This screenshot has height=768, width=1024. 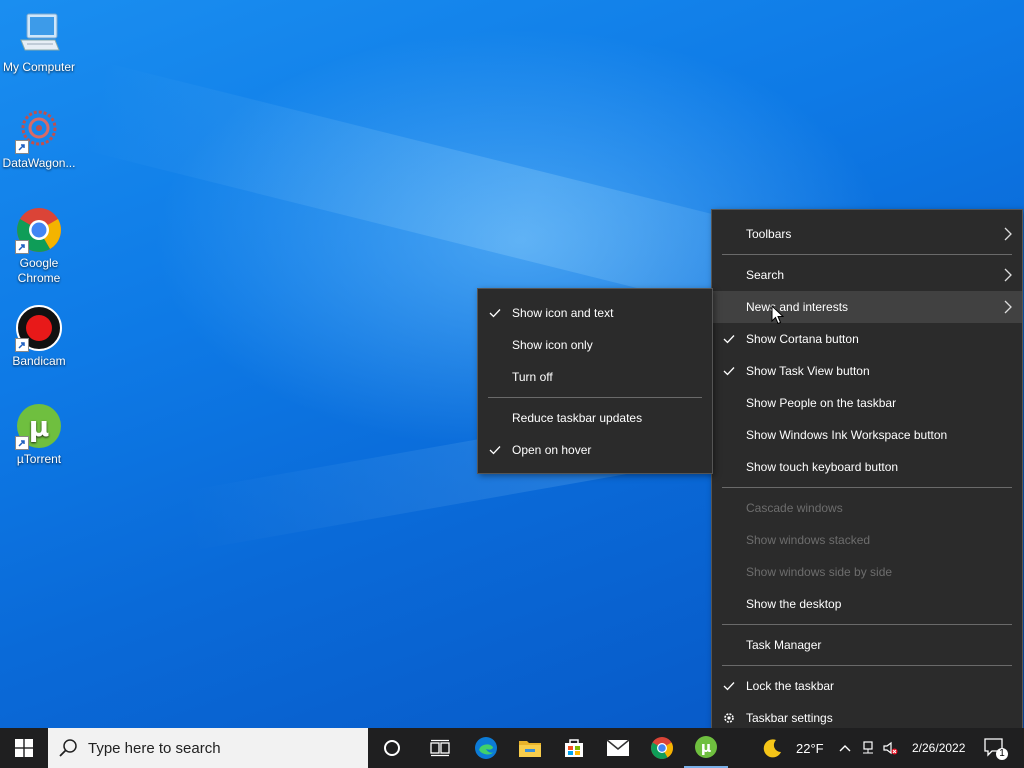 I want to click on desktop-icon-bandicam: Bandicam, so click(x=39, y=336).